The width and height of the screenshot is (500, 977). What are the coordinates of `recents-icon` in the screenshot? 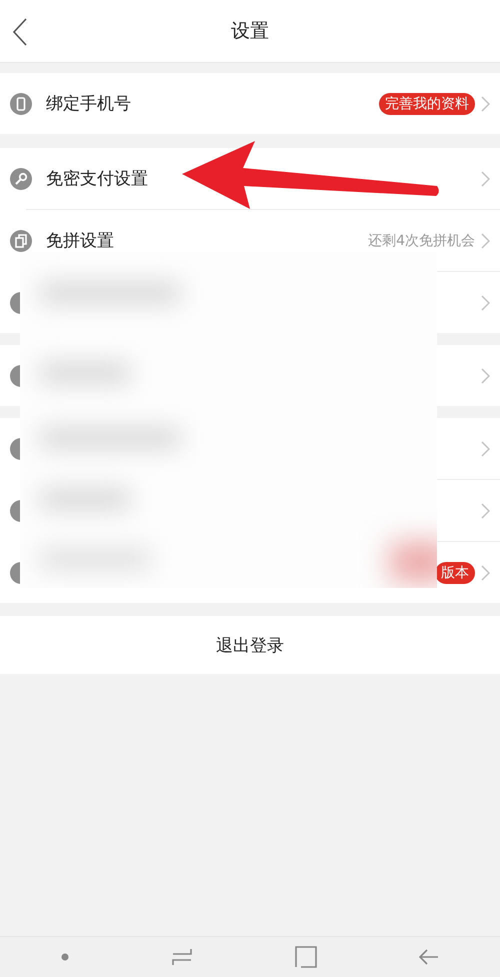 It's located at (182, 957).